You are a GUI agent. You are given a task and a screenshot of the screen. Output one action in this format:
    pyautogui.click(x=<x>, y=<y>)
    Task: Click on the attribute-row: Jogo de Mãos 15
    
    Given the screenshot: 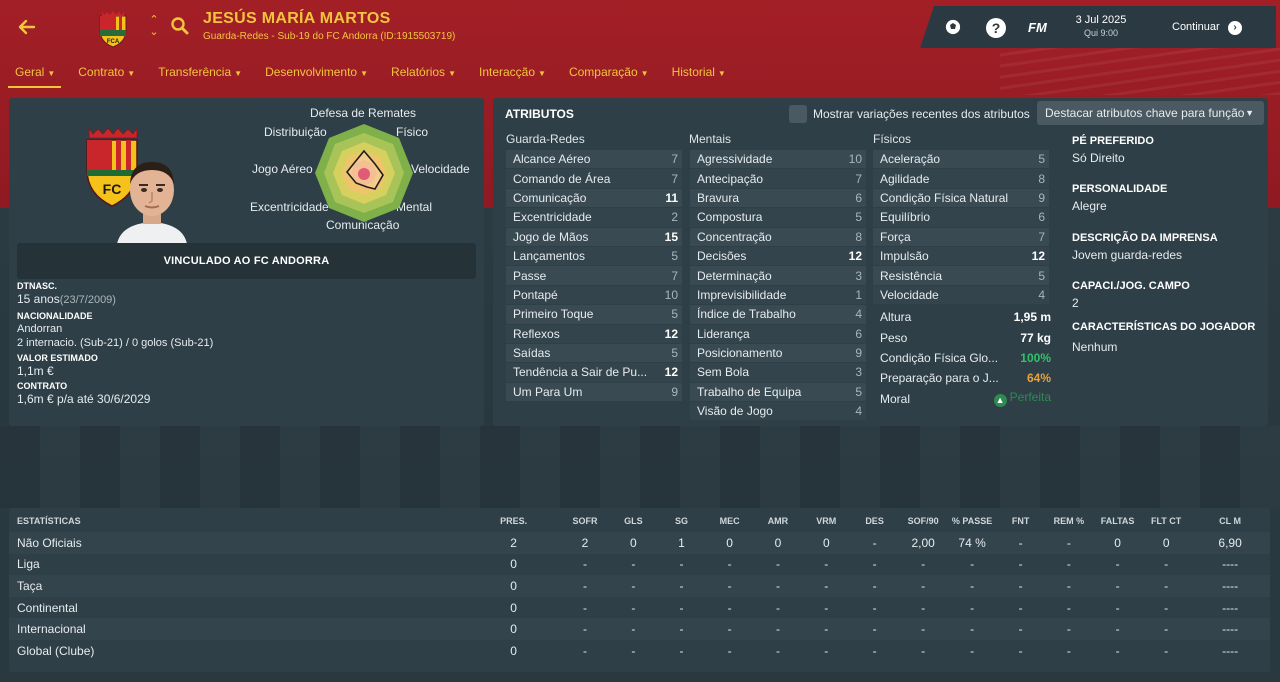 What is the action you would take?
    pyautogui.click(x=594, y=237)
    